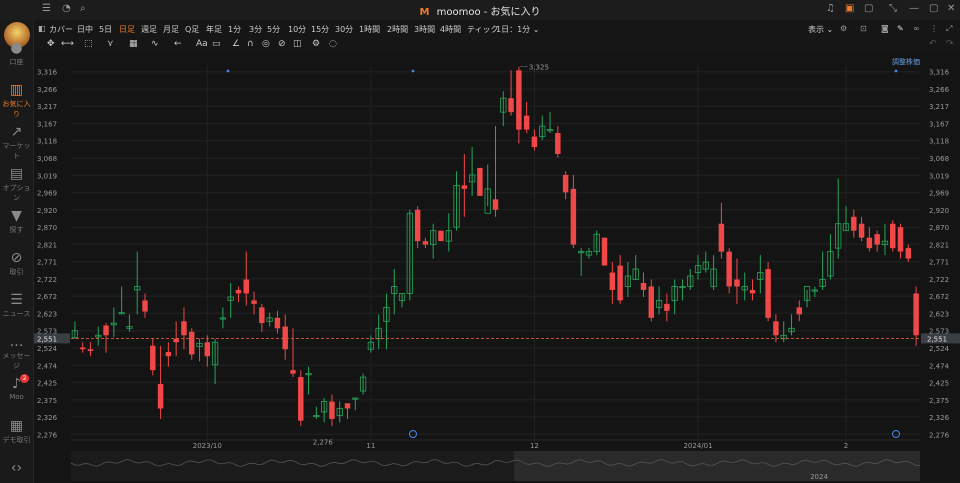 The image size is (960, 483). I want to click on template-icon: ⊡, so click(863, 28).